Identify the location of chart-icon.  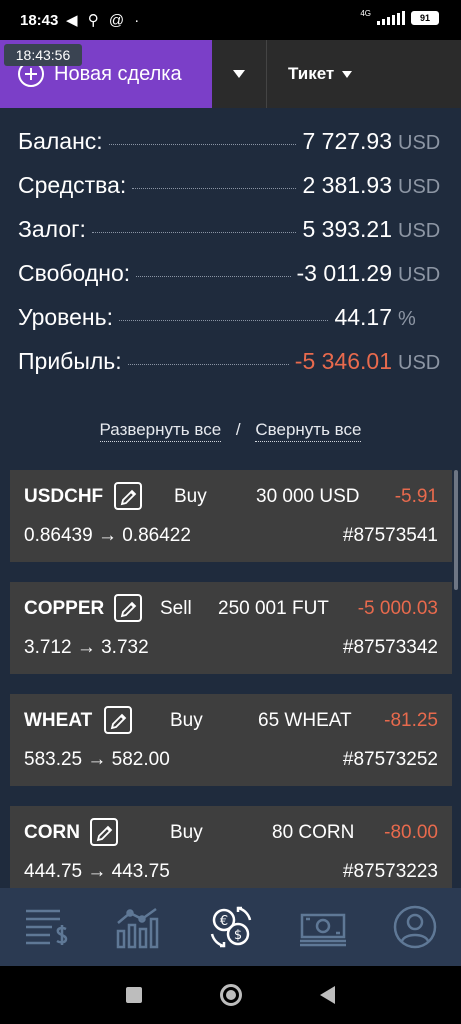
(138, 928).